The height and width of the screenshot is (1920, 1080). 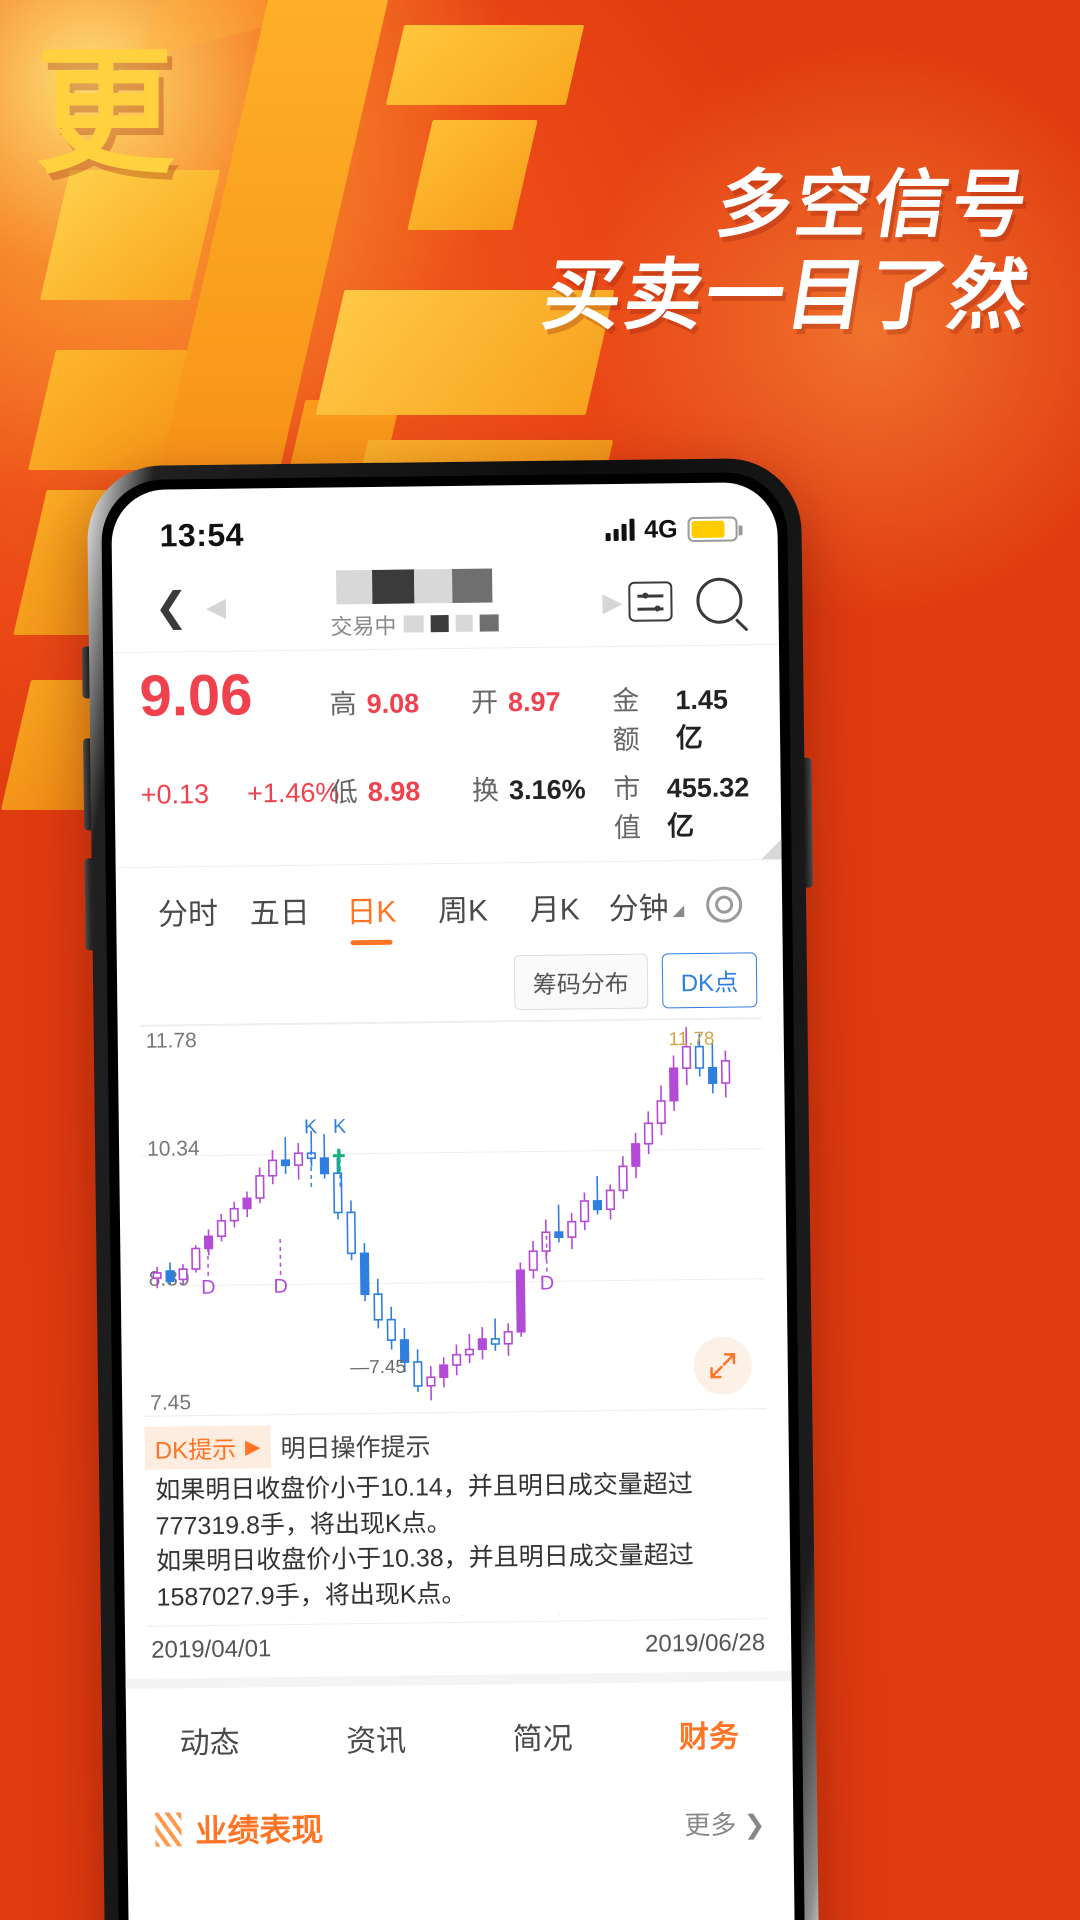 What do you see at coordinates (638, 909) in the screenshot?
I see `tab-label: 分钟` at bounding box center [638, 909].